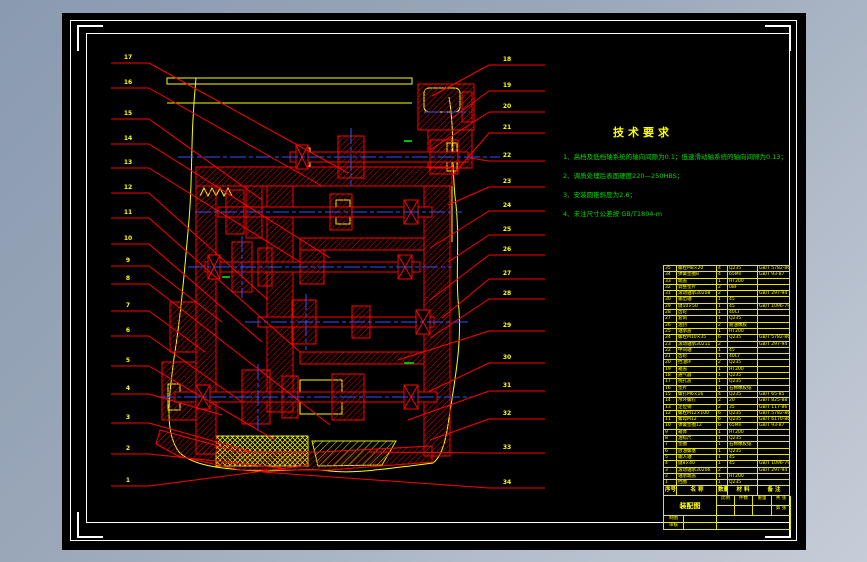 This screenshot has height=562, width=867. What do you see at coordinates (507, 205) in the screenshot?
I see `balloon-24: 24` at bounding box center [507, 205].